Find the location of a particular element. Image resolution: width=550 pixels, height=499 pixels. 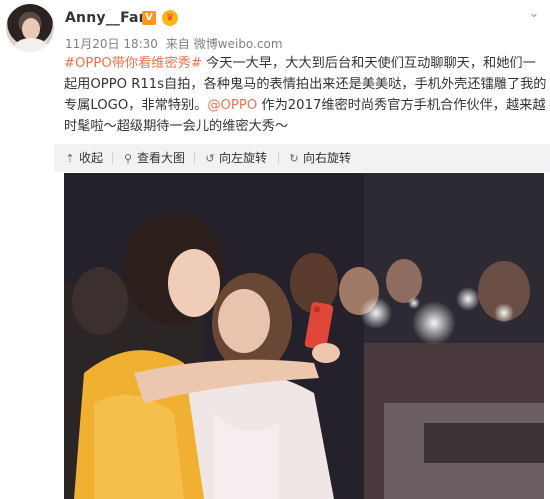

chevron-down-icon: ⌄ is located at coordinates (534, 14).